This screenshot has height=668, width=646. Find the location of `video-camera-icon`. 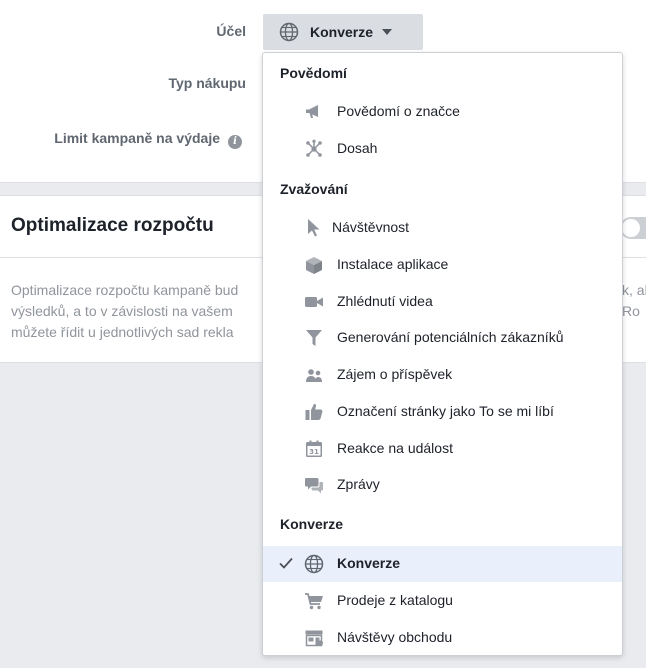

video-camera-icon is located at coordinates (314, 302).